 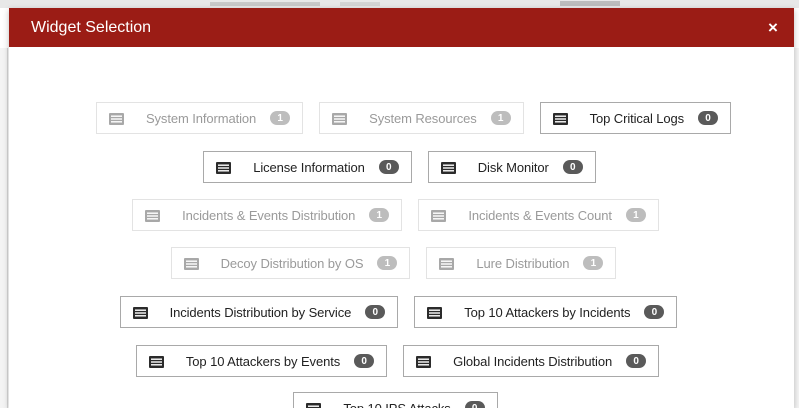 I want to click on widget-button-disk-monitor: Disk Monitor 0, so click(x=511, y=167).